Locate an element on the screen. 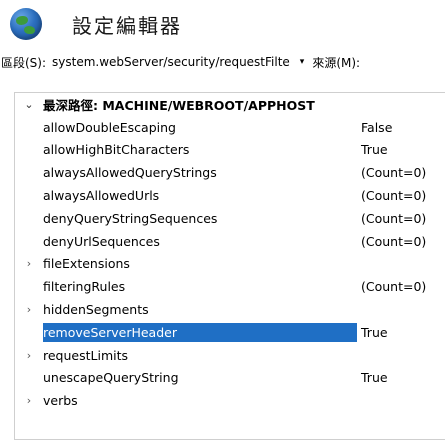  property-name: allowHighBitCharacters is located at coordinates (118, 149).